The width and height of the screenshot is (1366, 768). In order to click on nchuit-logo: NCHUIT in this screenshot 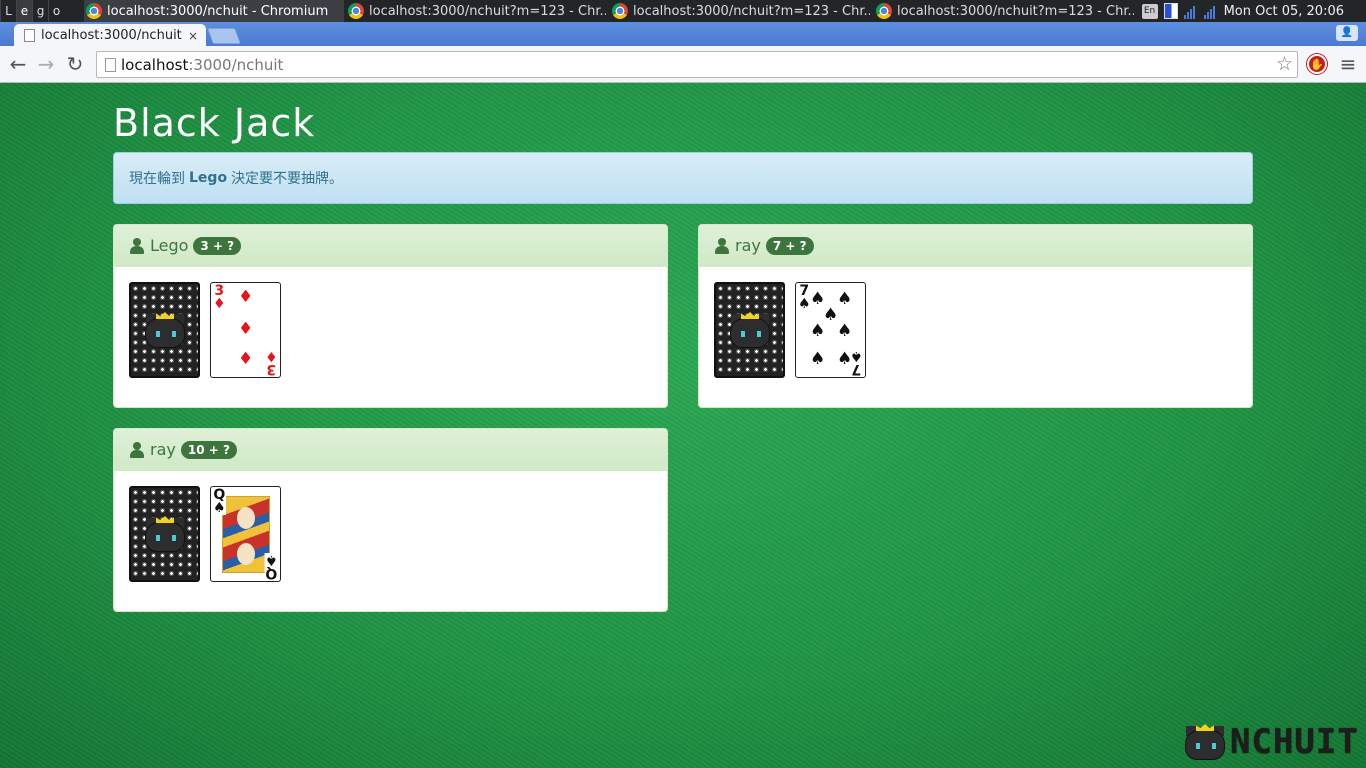, I will do `click(1271, 743)`.